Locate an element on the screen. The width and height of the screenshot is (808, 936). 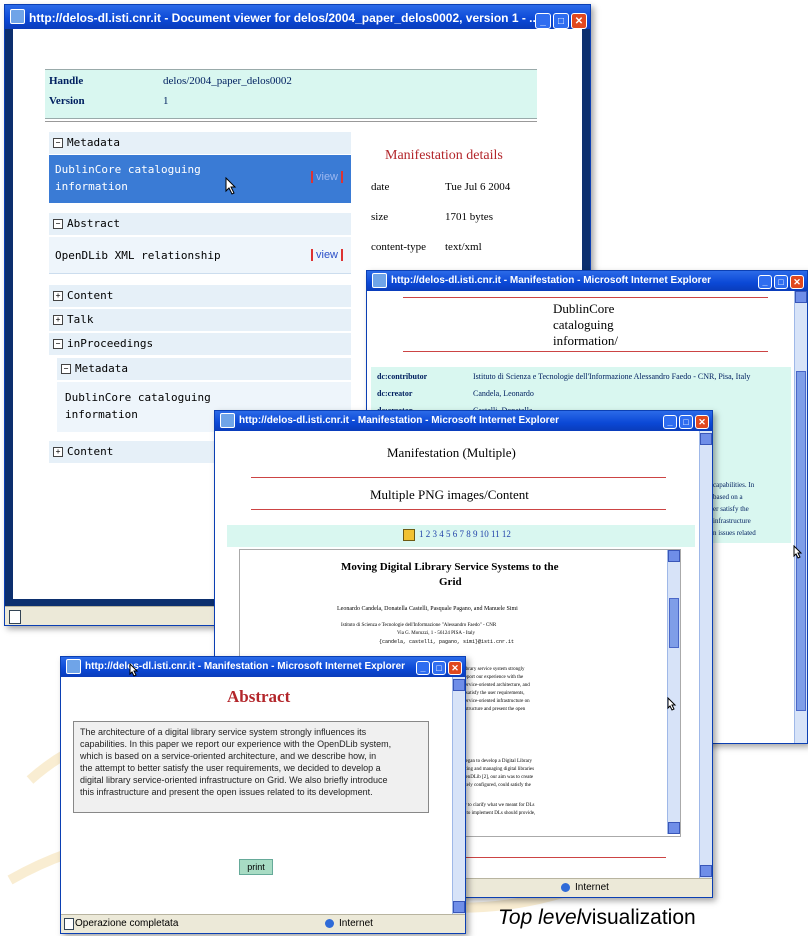
abstract-heading: Abstract is located at coordinates (259, 696).